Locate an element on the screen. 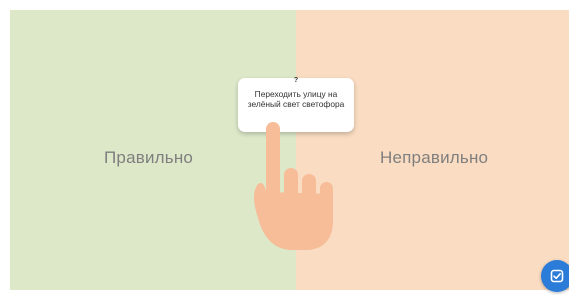 The image size is (569, 295). check-button is located at coordinates (555, 276).